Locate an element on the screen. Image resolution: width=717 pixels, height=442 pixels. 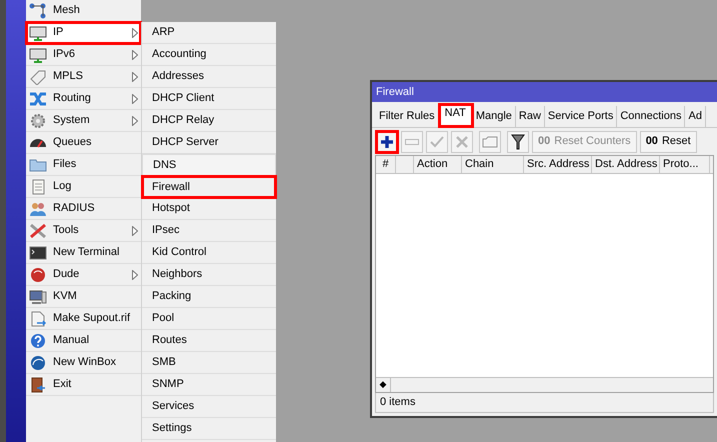
column-header: Dst. Address is located at coordinates (626, 164).